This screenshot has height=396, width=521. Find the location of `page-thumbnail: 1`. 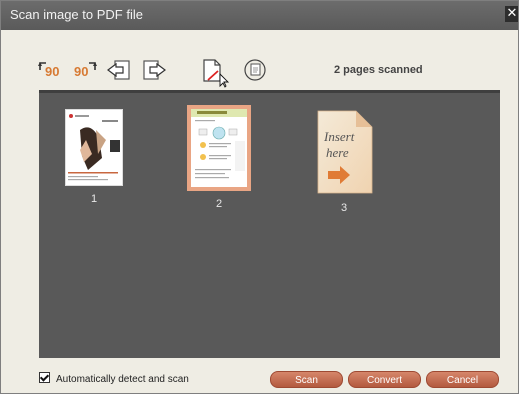

page-thumbnail: 1 is located at coordinates (94, 157).